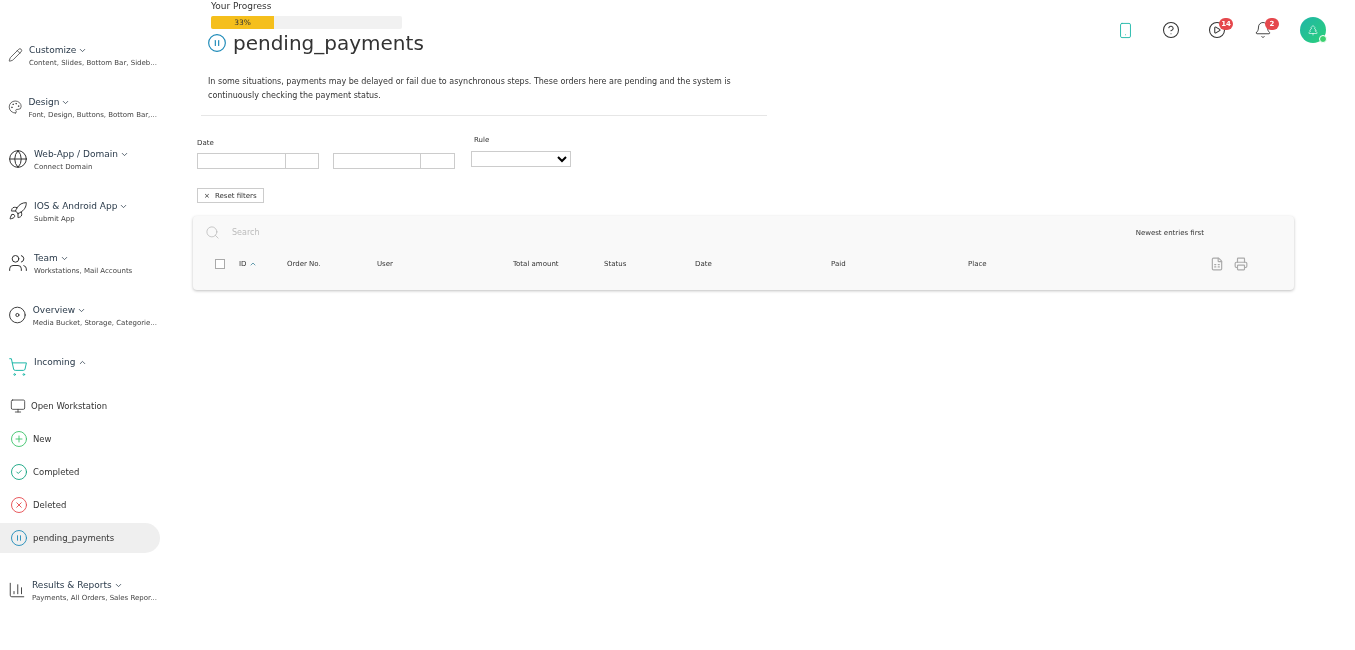 This screenshot has width=1355, height=650. I want to click on page-title: pending_payments, so click(328, 43).